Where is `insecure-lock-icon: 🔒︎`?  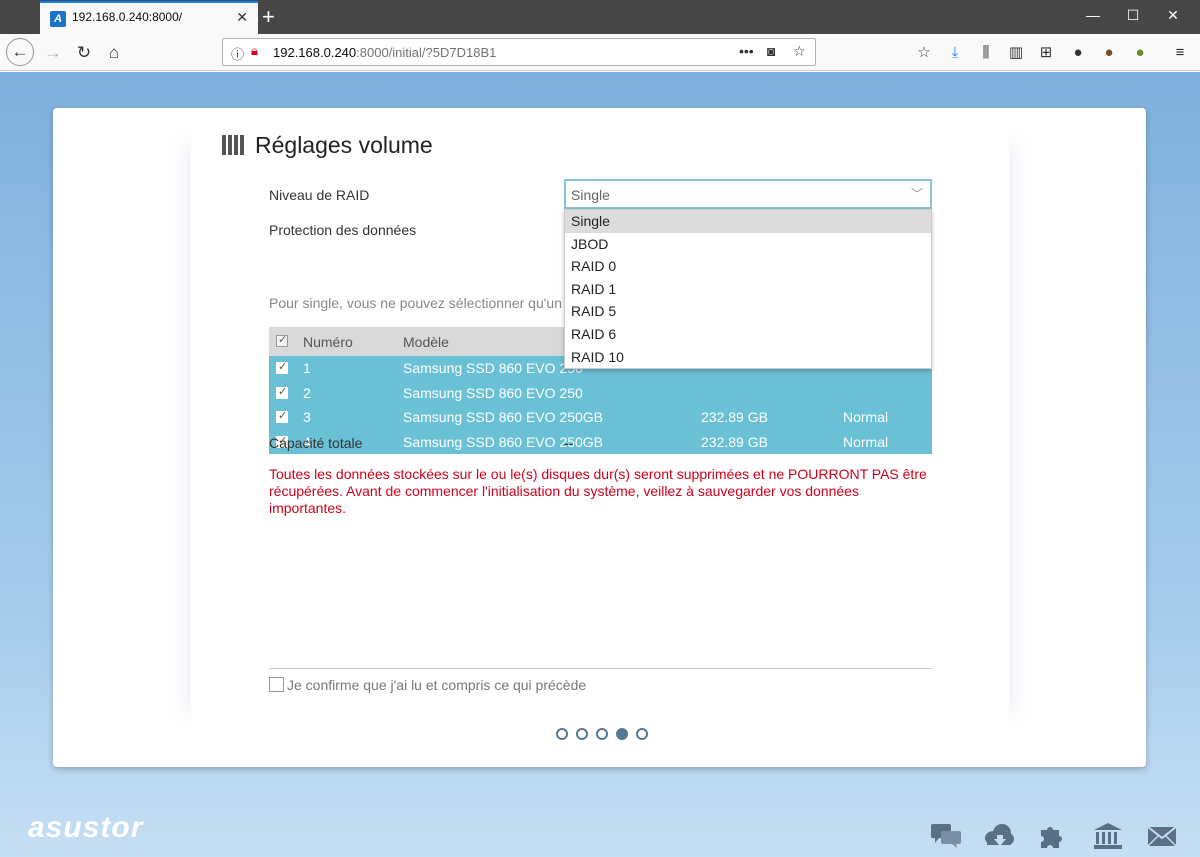 insecure-lock-icon: 🔒︎ is located at coordinates (254, 51).